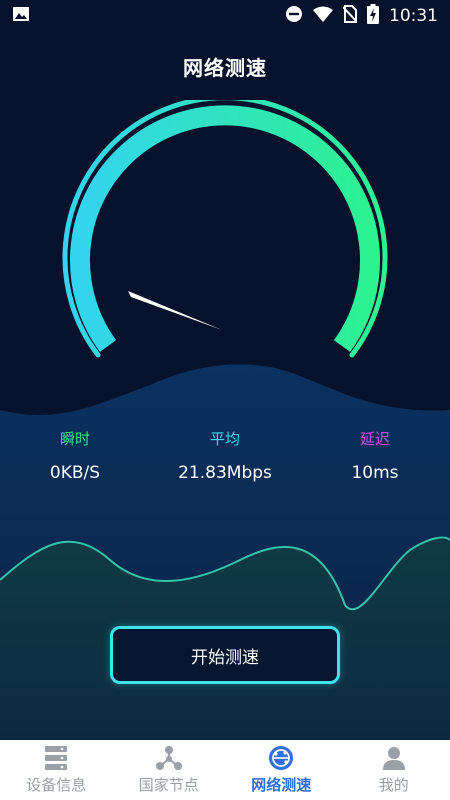 The image size is (450, 800). Describe the element at coordinates (323, 16) in the screenshot. I see `wifi-icon` at that location.